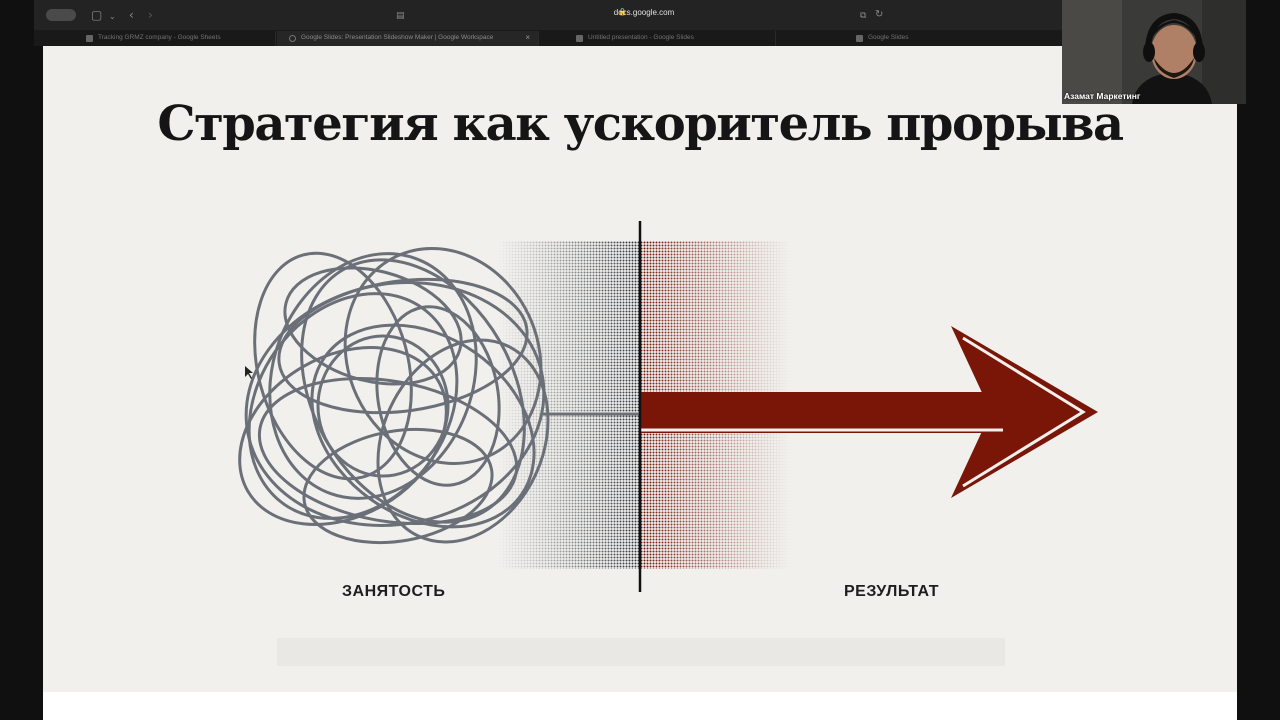 Image resolution: width=1280 pixels, height=720 pixels. I want to click on forward-icon: ›, so click(150, 15).